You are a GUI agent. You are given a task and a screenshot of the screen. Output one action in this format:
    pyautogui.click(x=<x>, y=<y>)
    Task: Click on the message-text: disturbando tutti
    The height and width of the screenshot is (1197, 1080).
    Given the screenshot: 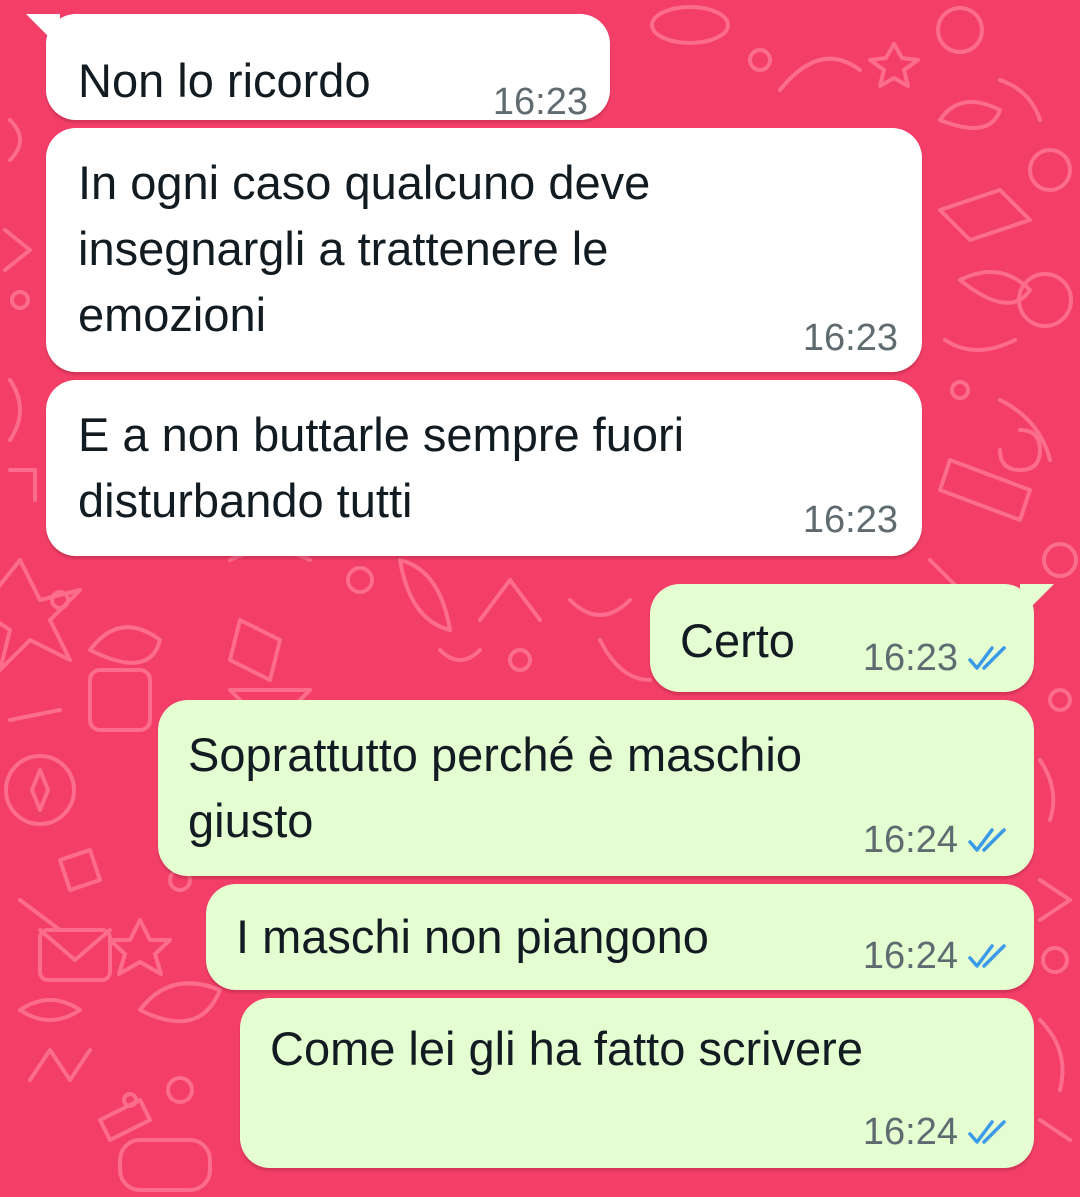 What is the action you would take?
    pyautogui.click(x=245, y=500)
    